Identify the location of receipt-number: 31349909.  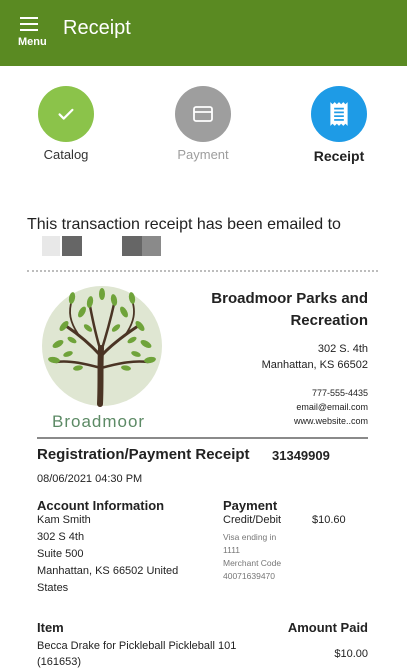
(301, 455).